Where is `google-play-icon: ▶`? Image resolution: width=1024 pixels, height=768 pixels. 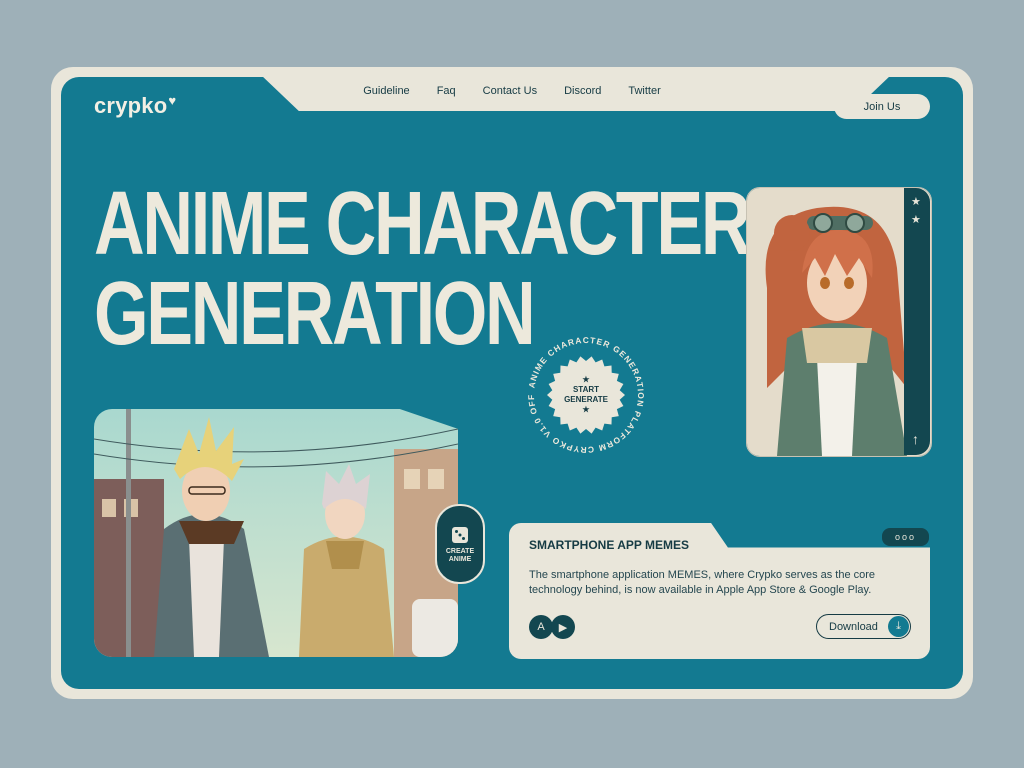 google-play-icon: ▶ is located at coordinates (563, 627).